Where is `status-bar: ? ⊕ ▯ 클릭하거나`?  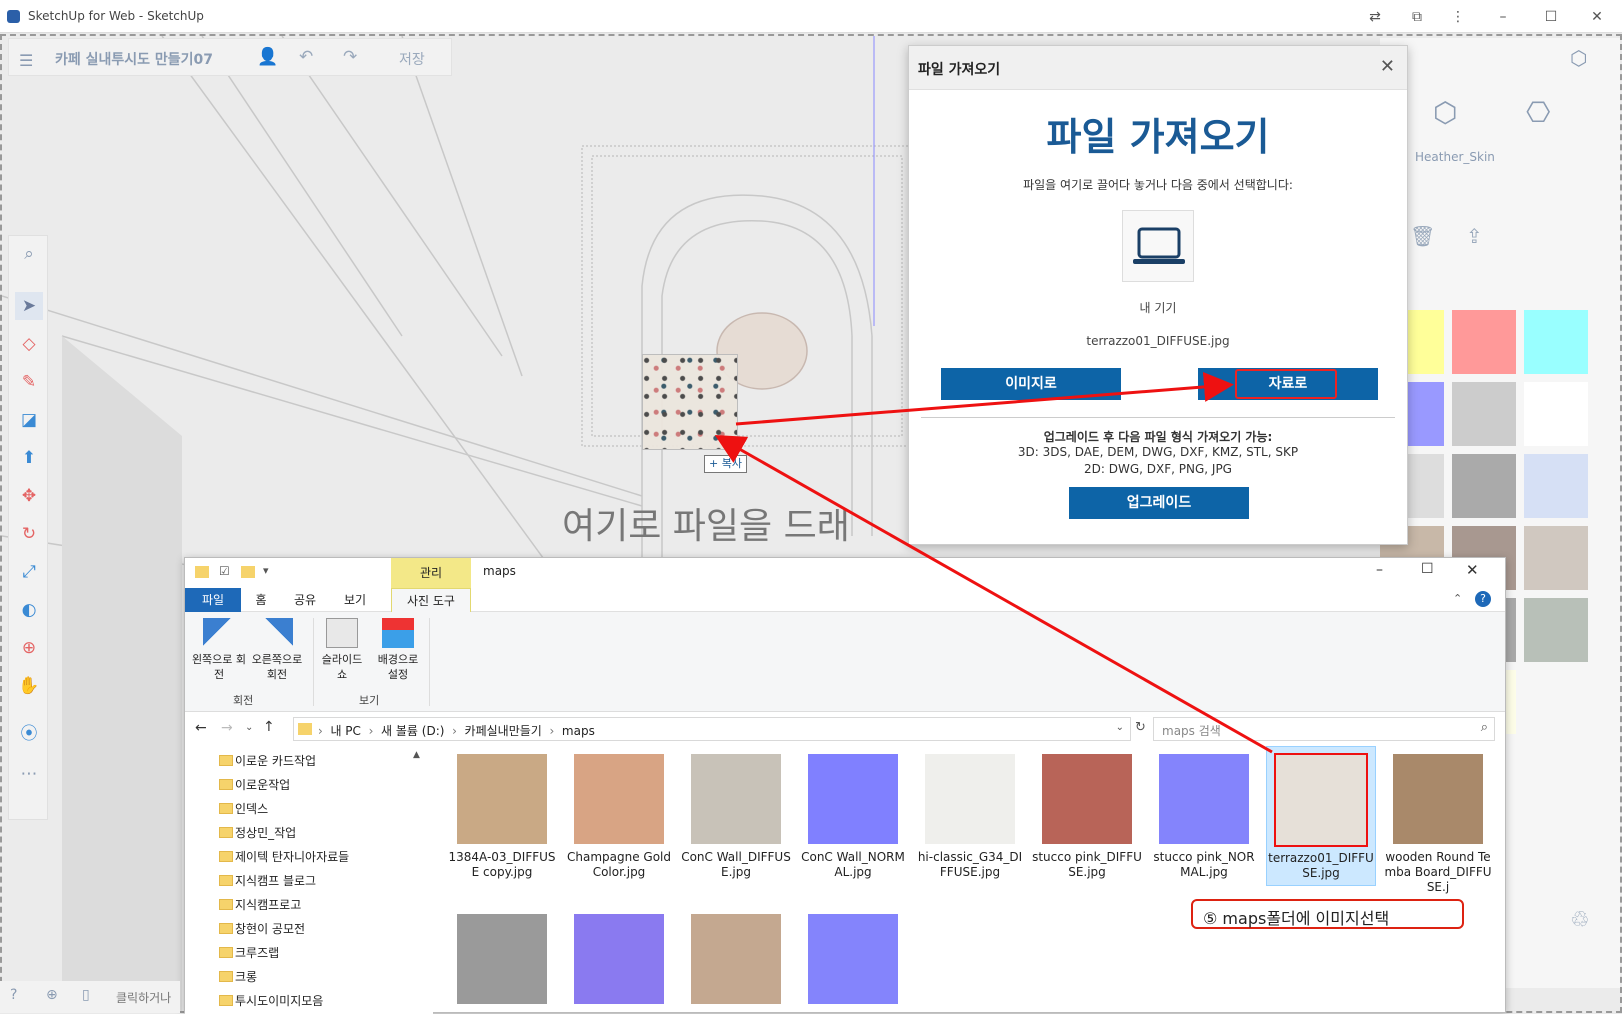
status-bar: ? ⊕ ▯ 클릭하거나 is located at coordinates (90, 997).